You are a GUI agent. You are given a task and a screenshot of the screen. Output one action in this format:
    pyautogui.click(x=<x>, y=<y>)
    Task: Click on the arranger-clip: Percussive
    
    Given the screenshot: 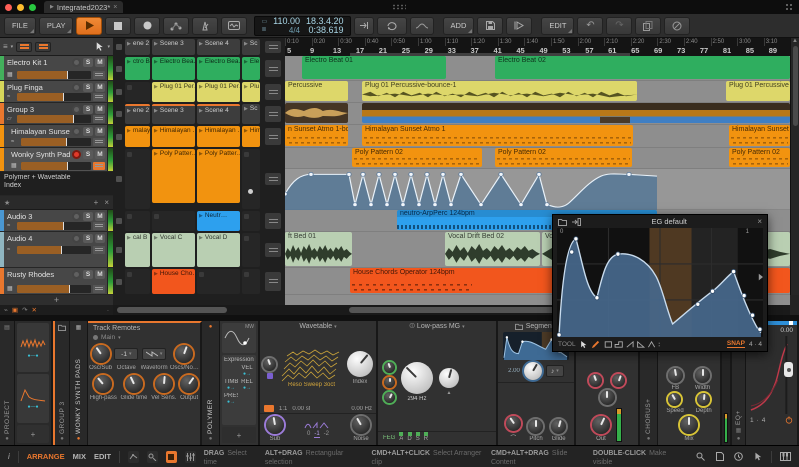 What is the action you would take?
    pyautogui.click(x=316, y=91)
    